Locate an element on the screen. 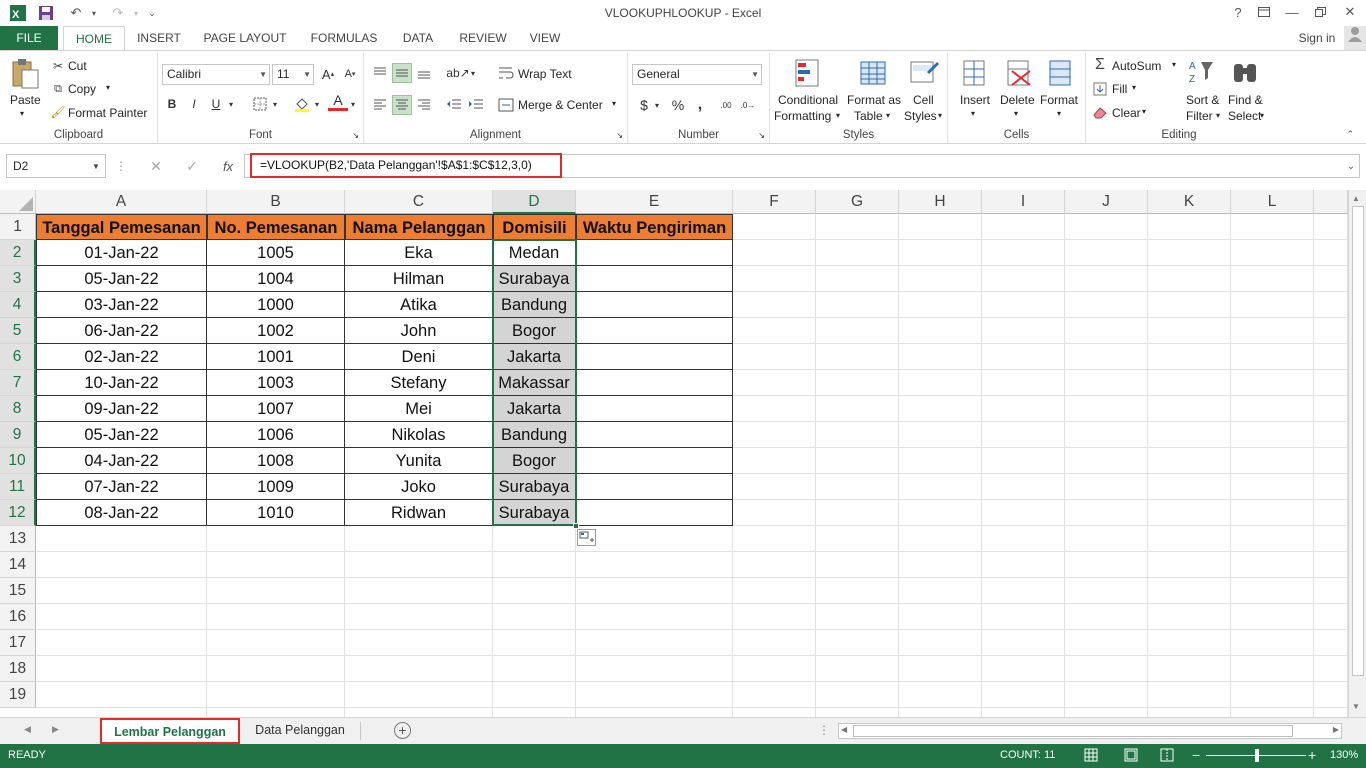 This screenshot has height=768, width=1366. tab-insert: INSERT is located at coordinates (159, 38).